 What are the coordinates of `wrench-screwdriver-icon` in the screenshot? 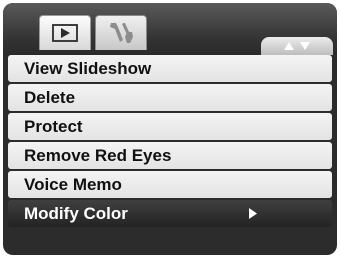 It's located at (121, 32).